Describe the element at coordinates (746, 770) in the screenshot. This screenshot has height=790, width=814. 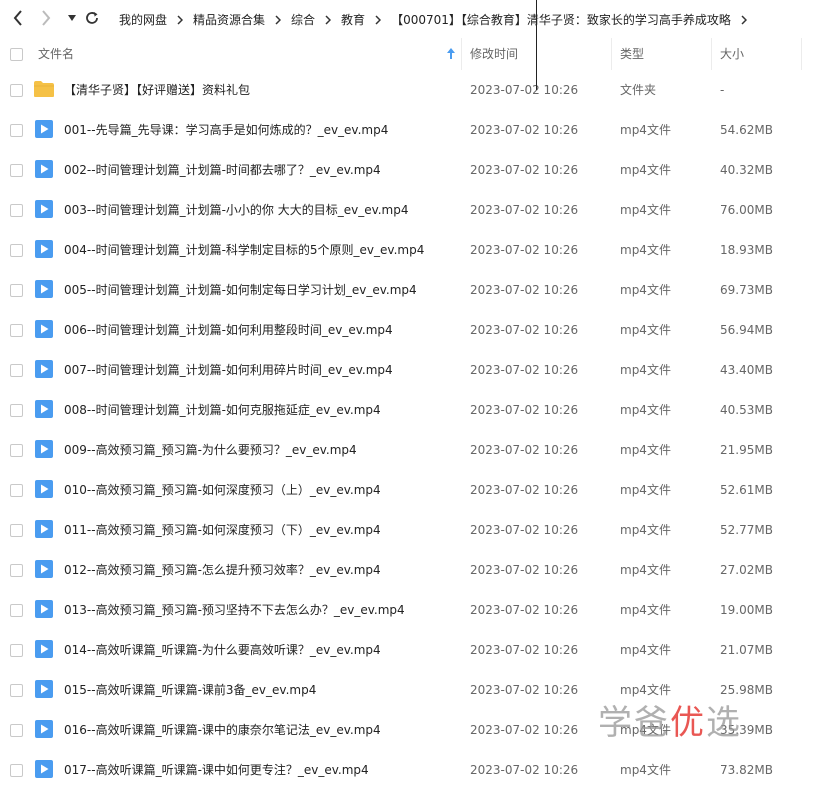
I see `file-size: 73.82MB` at that location.